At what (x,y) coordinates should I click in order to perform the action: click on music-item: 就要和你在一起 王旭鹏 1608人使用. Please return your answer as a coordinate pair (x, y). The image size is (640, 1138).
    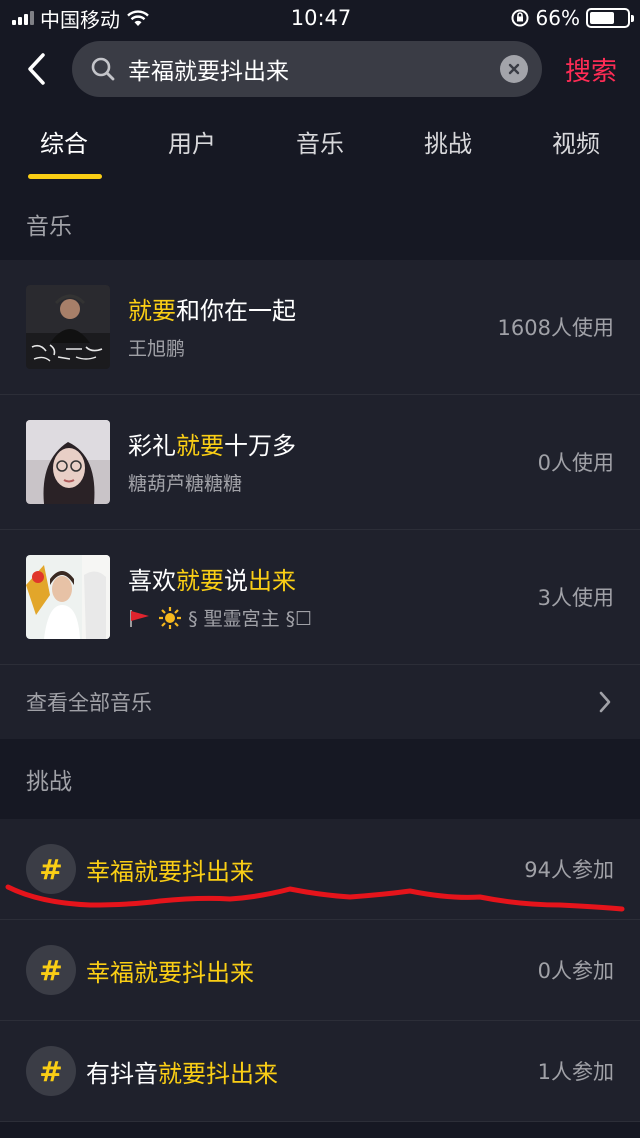
    Looking at the image, I should click on (320, 327).